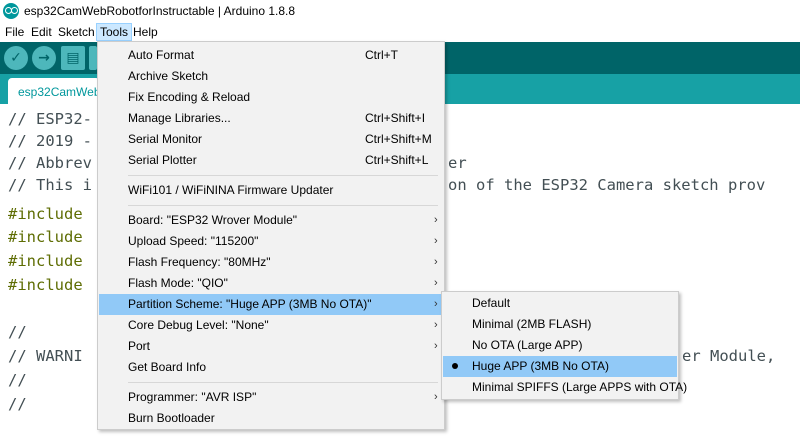  What do you see at coordinates (271, 76) in the screenshot?
I see `menu-item-archive-sketch: Archive Sketch` at bounding box center [271, 76].